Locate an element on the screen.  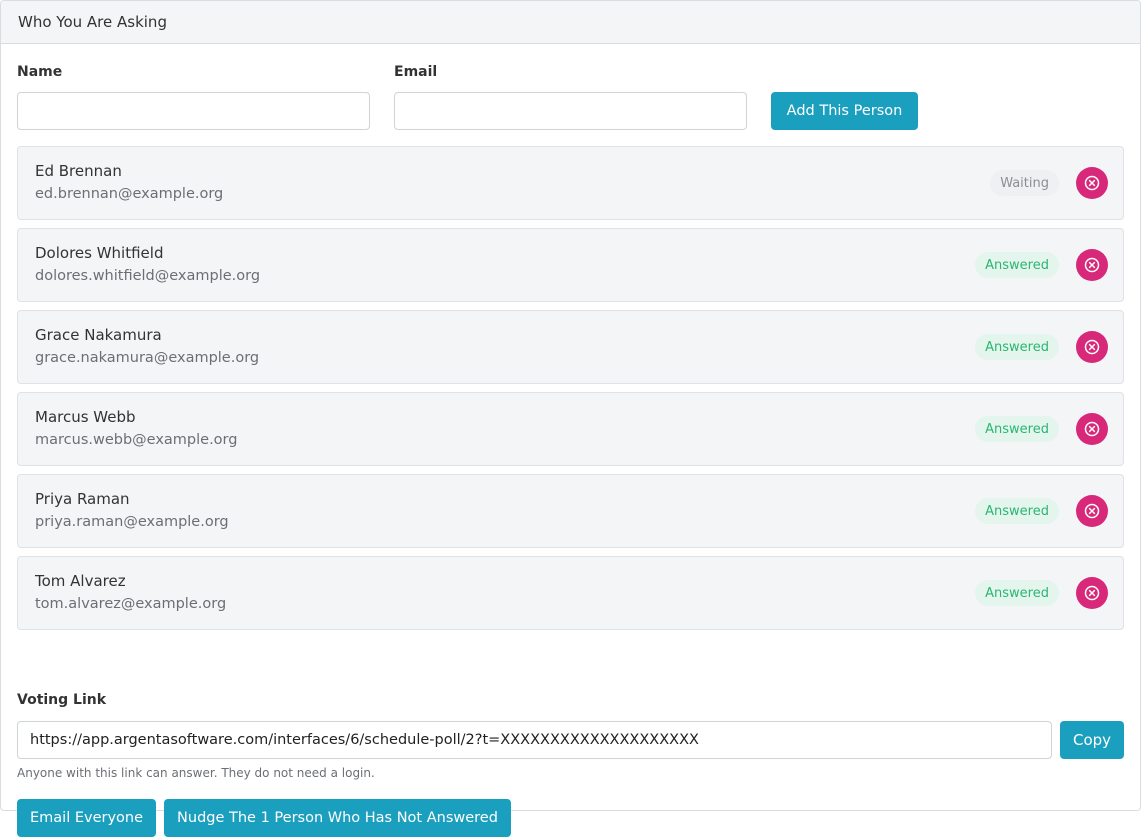
person-name: Tom Alvarez is located at coordinates (80, 581).